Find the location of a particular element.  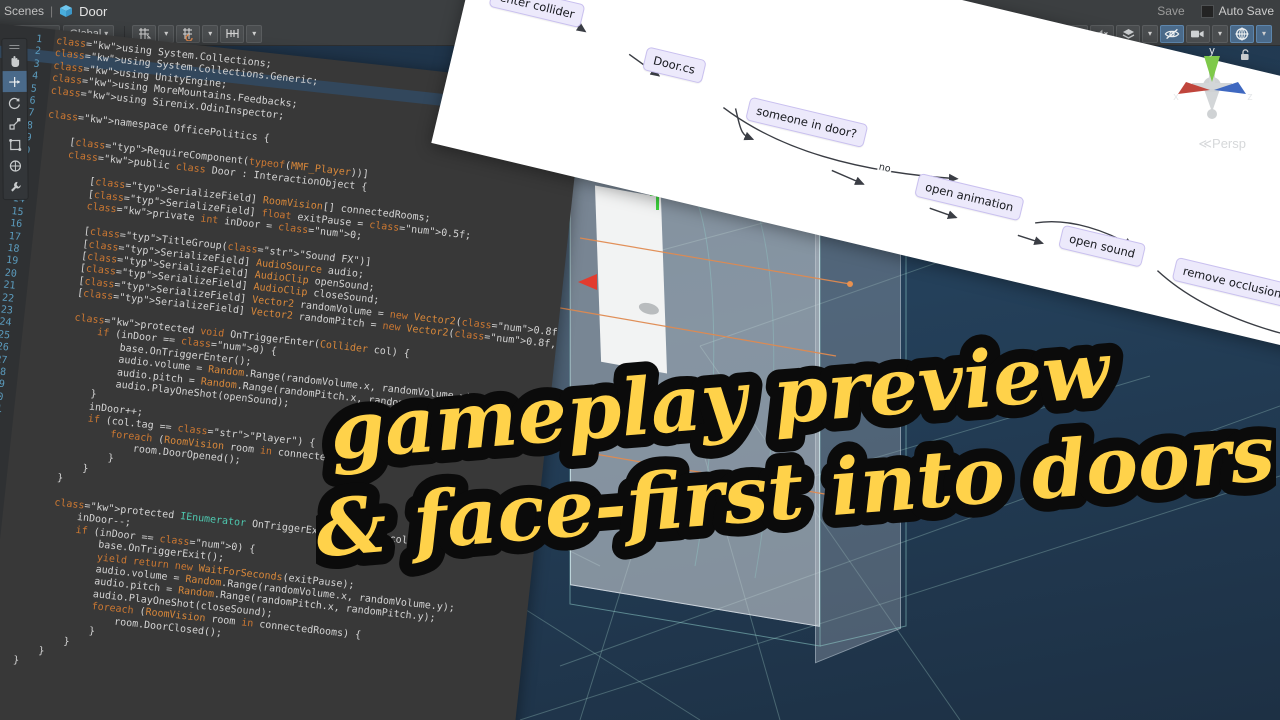

camera-dropdown is located at coordinates (1198, 33).